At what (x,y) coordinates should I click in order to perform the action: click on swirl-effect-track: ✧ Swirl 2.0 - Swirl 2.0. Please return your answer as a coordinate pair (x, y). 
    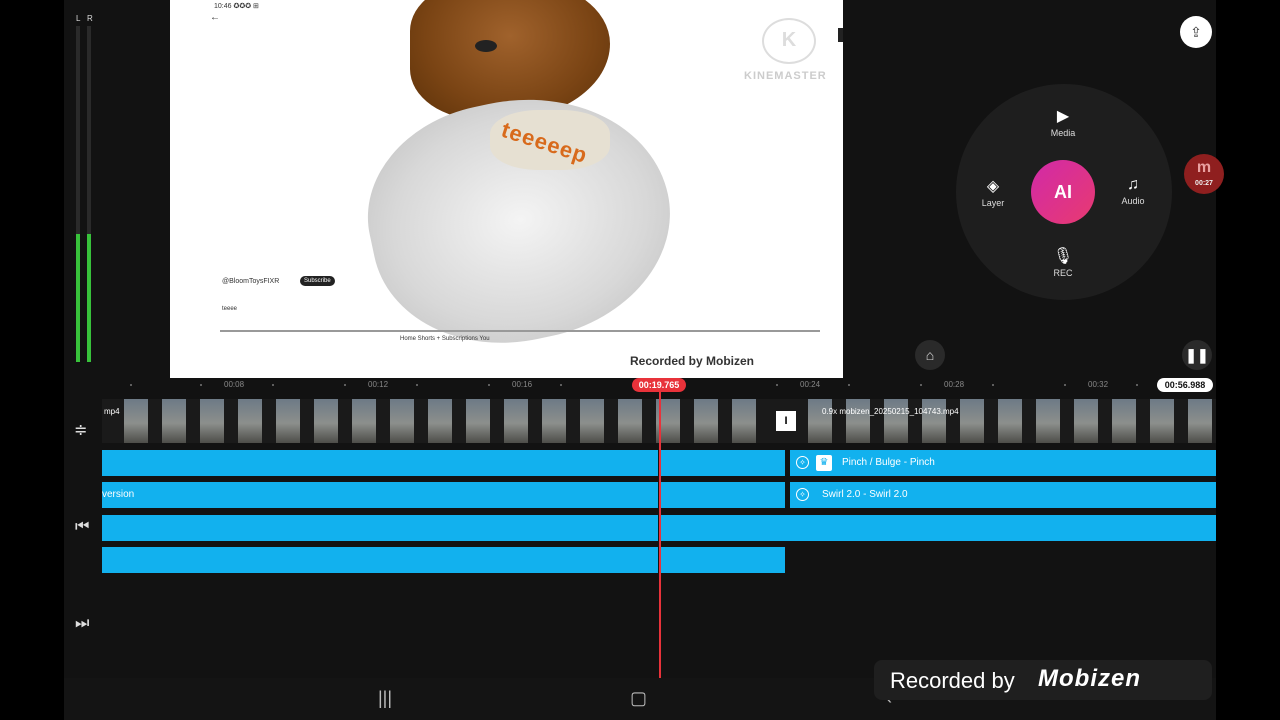
    Looking at the image, I should click on (1003, 495).